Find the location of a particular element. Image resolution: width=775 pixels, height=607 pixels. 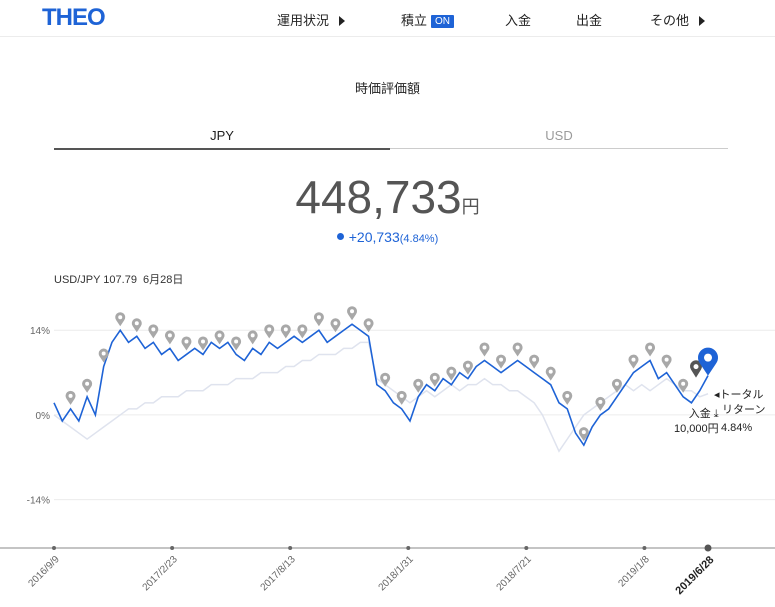

nav-performance: 運用状況 is located at coordinates (311, 19).